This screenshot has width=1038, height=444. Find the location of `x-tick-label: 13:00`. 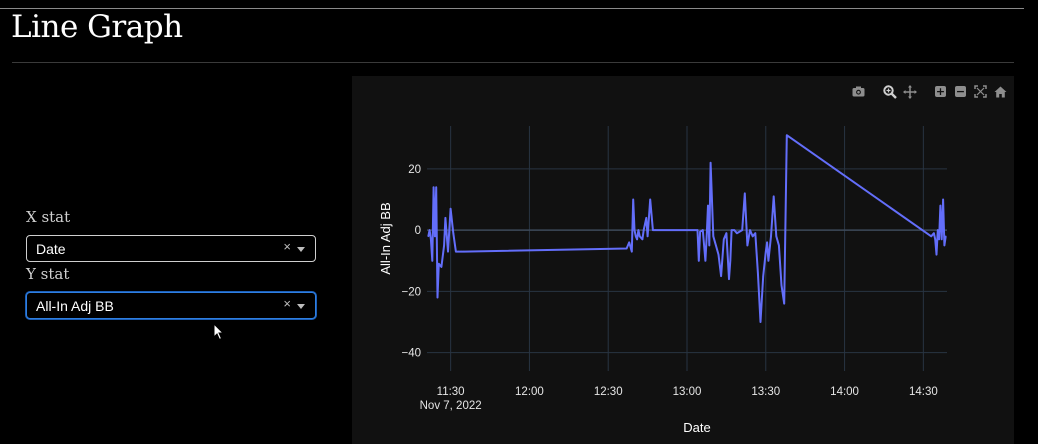

x-tick-label: 13:00 is located at coordinates (687, 392).